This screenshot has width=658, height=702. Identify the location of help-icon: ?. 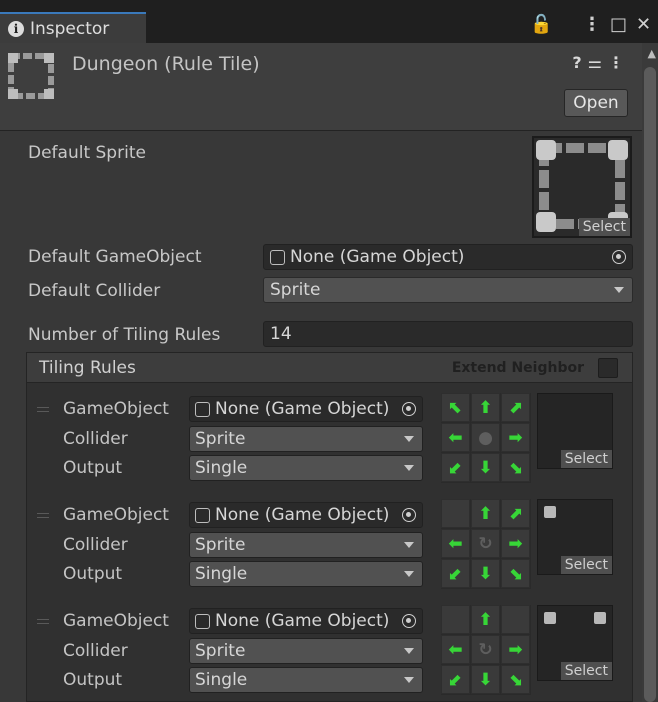
(579, 62).